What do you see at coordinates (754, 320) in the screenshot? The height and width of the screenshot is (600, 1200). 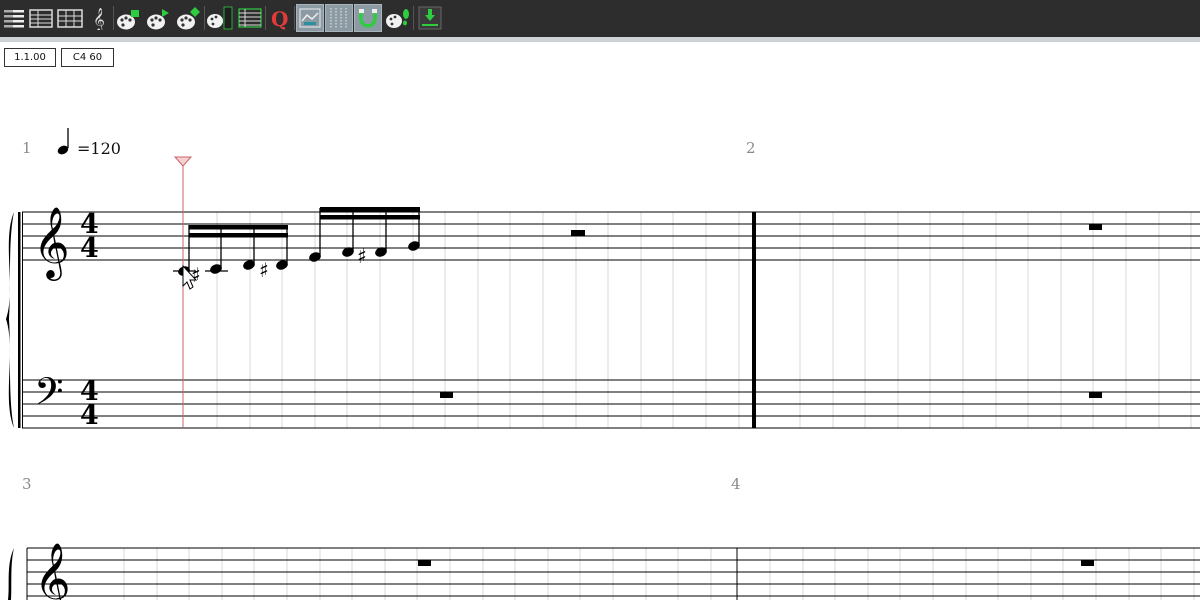 I see `measure-barline` at bounding box center [754, 320].